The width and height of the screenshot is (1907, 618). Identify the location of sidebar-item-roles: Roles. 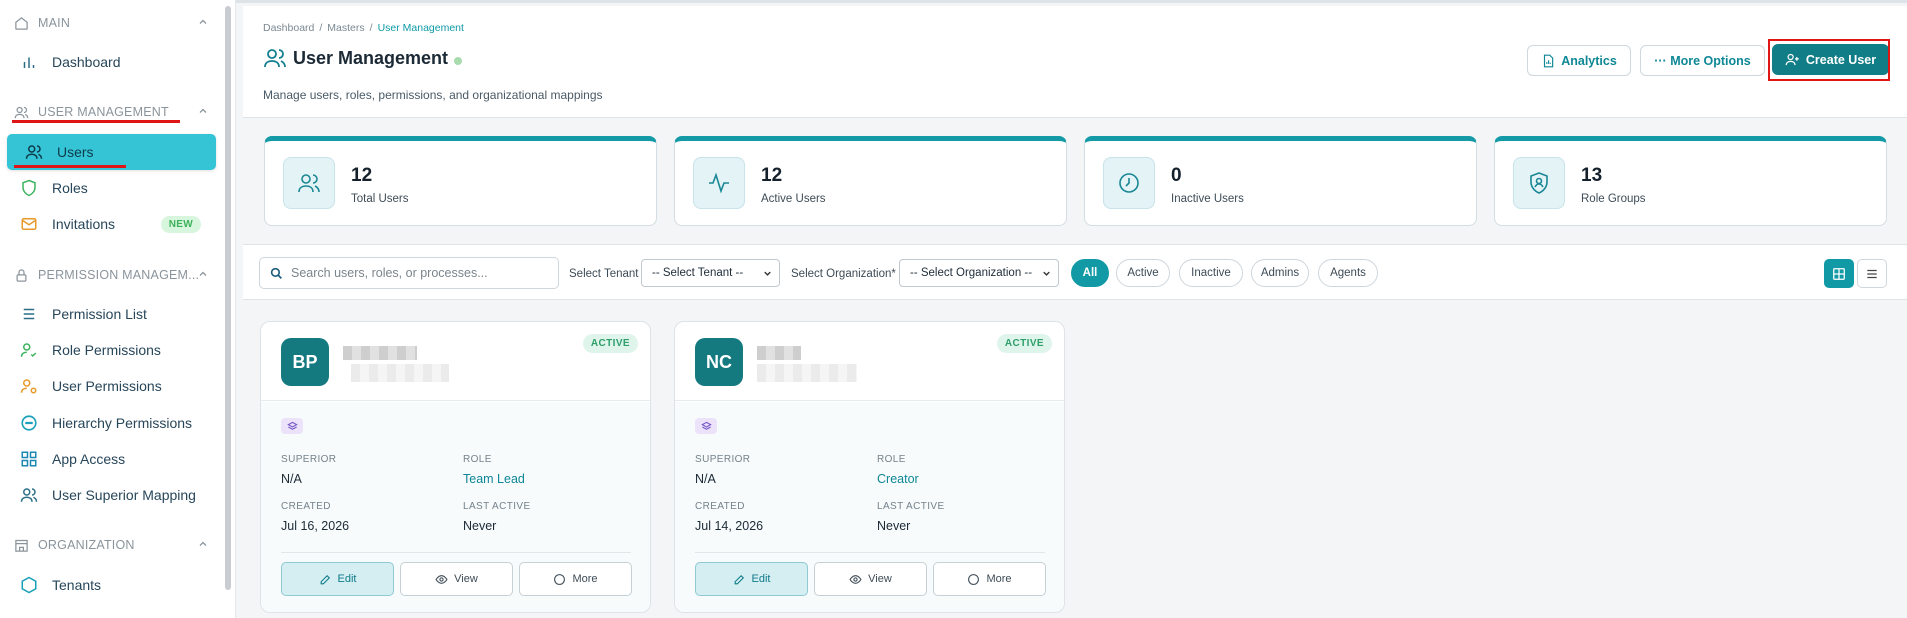
(117, 188).